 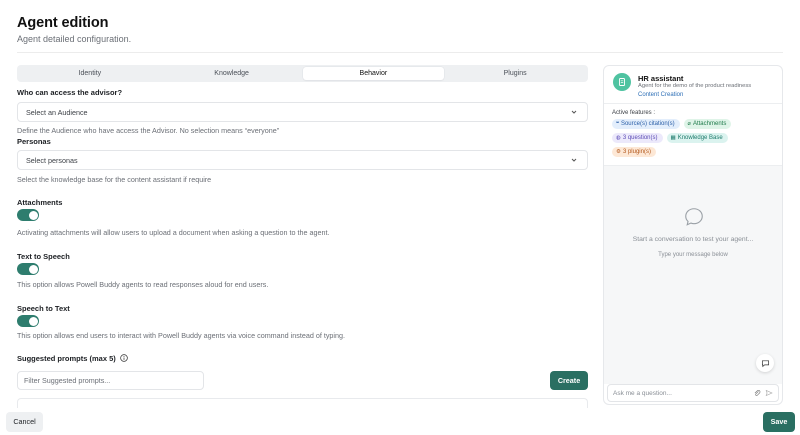 I want to click on feature-chip-label: 3 question(s), so click(x=640, y=138).